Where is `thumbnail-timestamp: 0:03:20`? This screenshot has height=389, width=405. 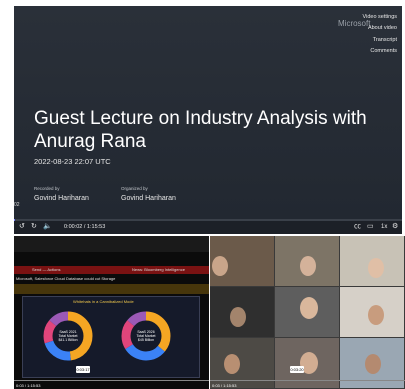
thumbnail-timestamp: 0:03:20 is located at coordinates (297, 369).